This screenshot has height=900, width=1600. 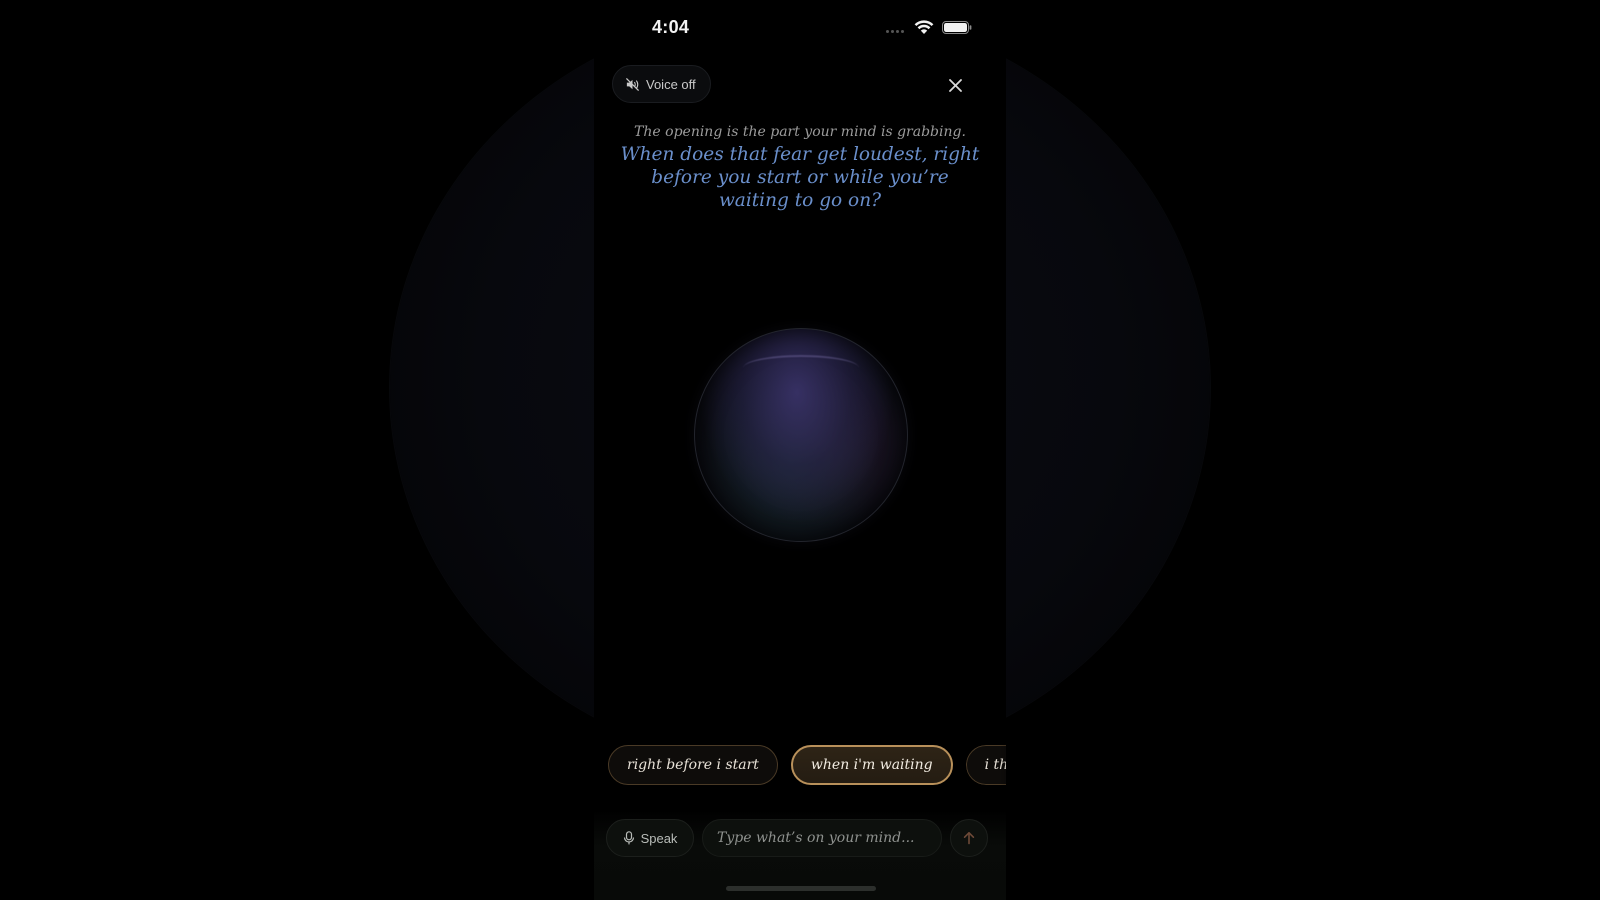 I want to click on battery-icon, so click(x=957, y=27).